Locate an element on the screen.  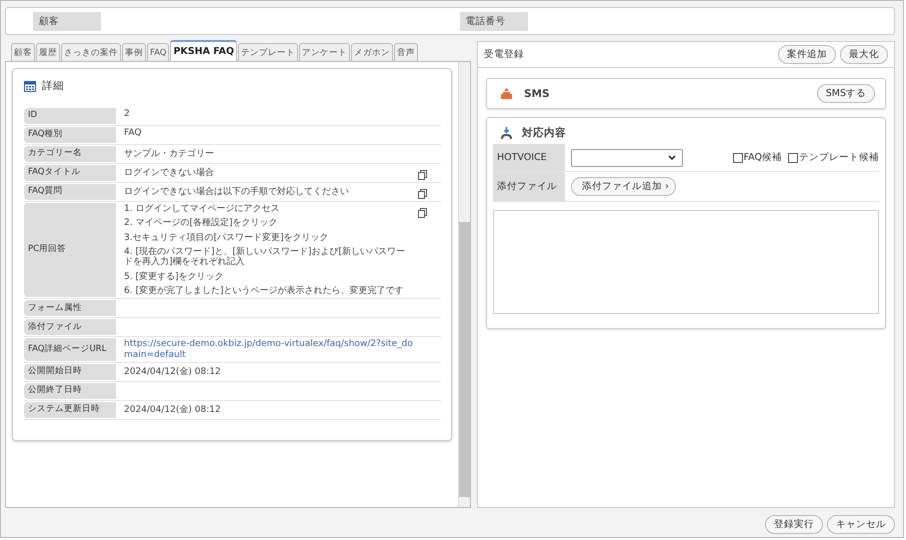
section-title: 詳細 is located at coordinates (53, 86).